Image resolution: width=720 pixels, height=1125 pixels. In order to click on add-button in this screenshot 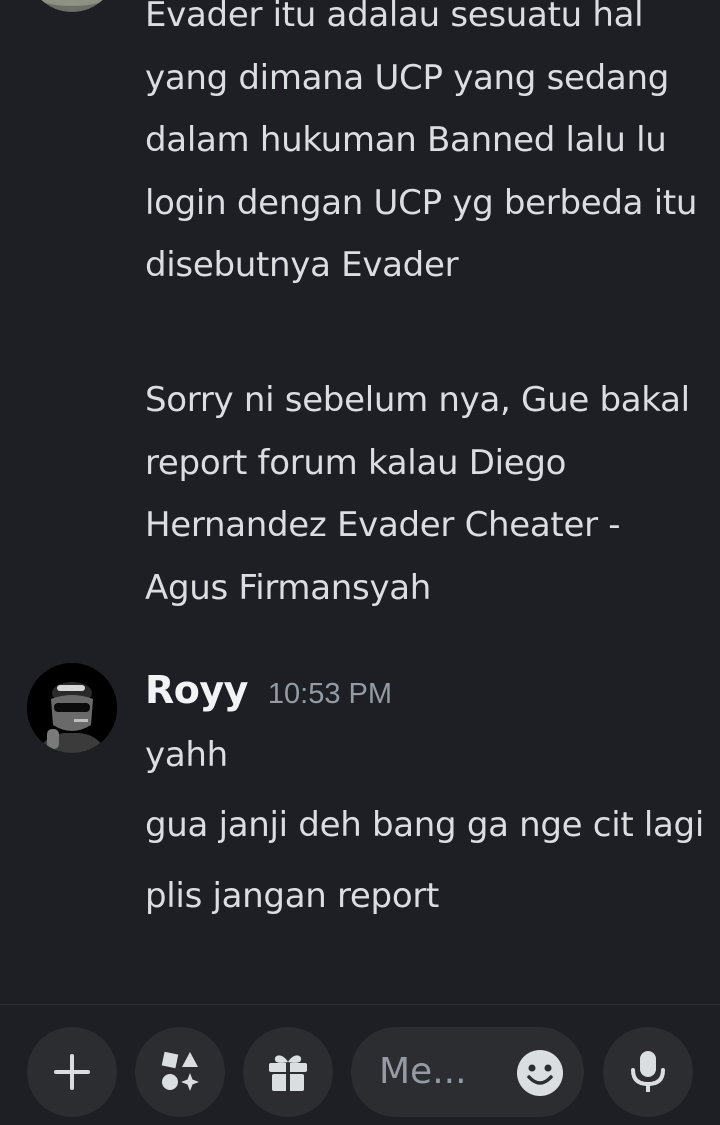, I will do `click(72, 1072)`.